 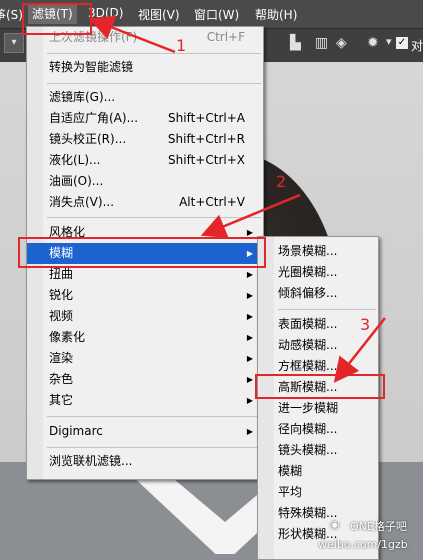 What do you see at coordinates (378, 526) in the screenshot?
I see `watermark-brand: ONE格子吧` at bounding box center [378, 526].